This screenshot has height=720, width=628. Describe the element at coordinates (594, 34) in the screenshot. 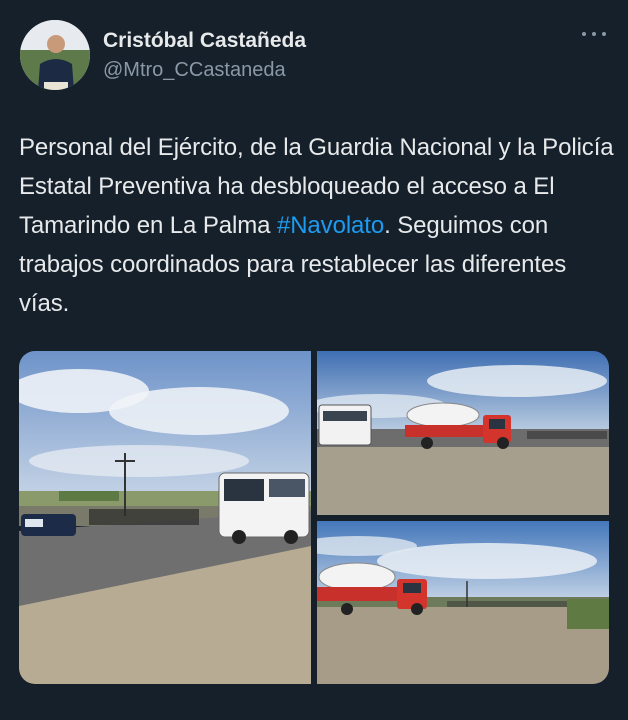

I see `more-horizontal-icon` at that location.